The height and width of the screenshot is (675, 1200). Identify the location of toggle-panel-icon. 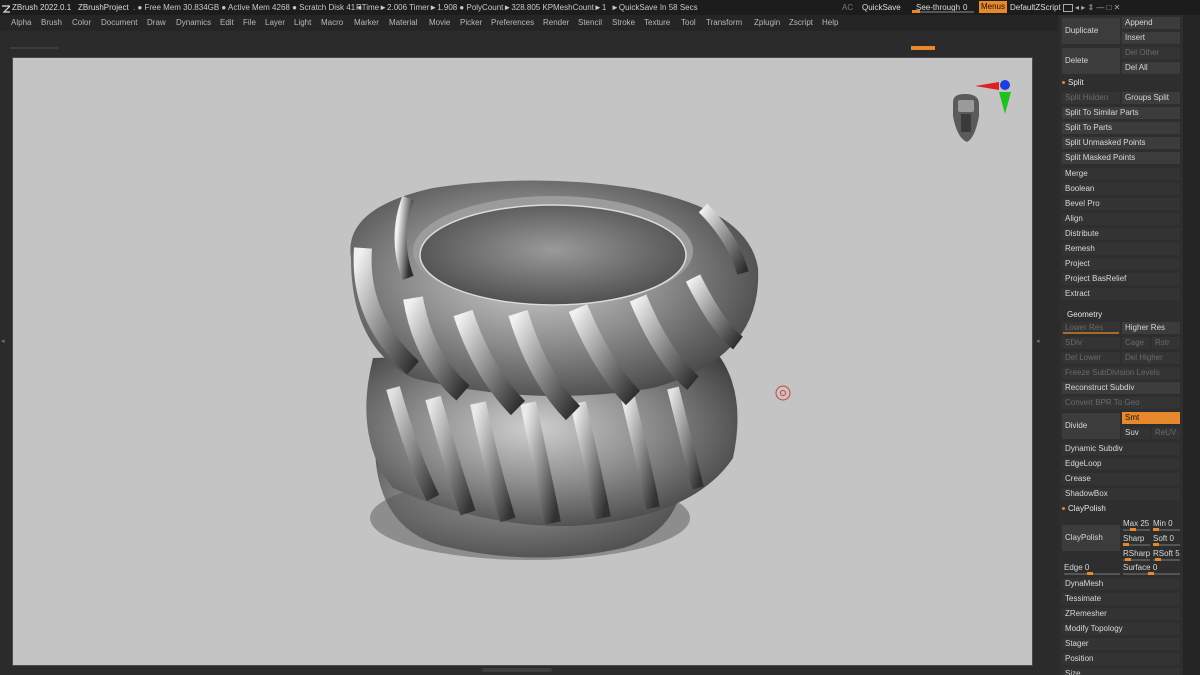
(1068, 8).